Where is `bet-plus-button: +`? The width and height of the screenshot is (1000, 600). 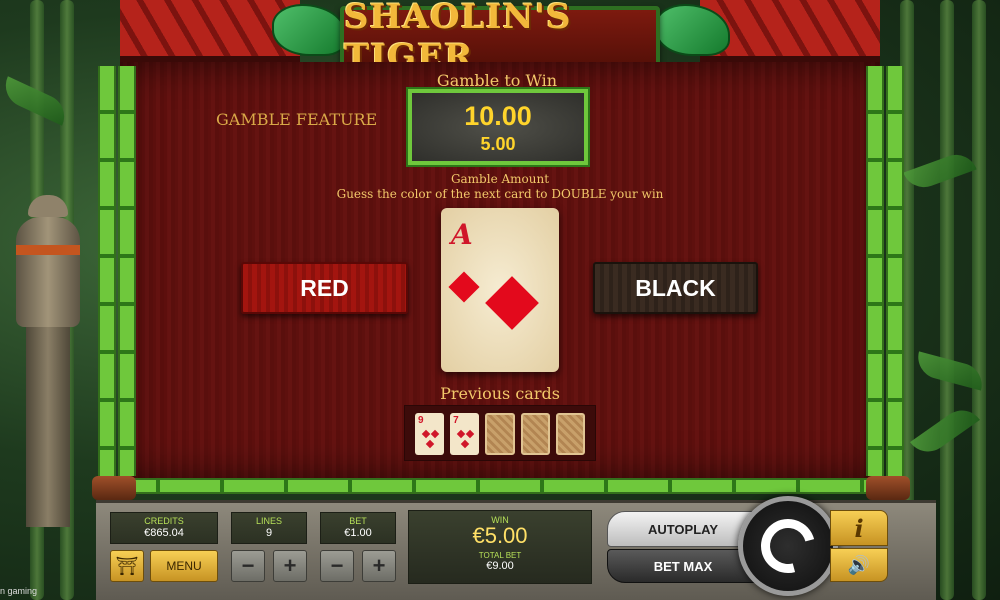 bet-plus-button: + is located at coordinates (379, 566).